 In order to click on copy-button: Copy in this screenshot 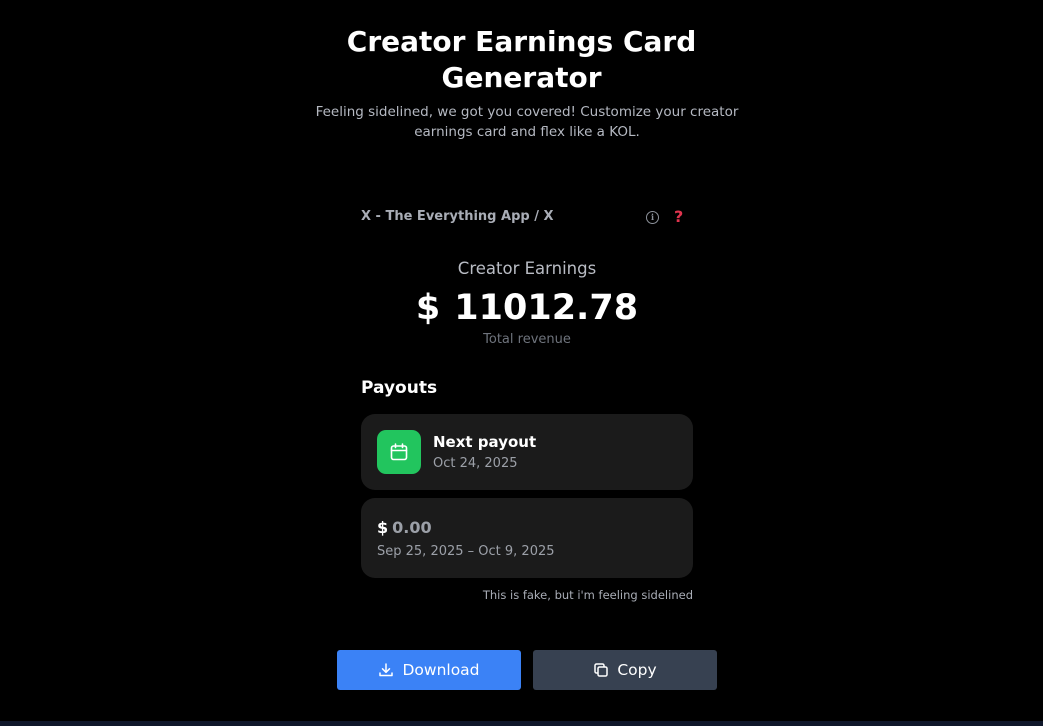, I will do `click(625, 670)`.